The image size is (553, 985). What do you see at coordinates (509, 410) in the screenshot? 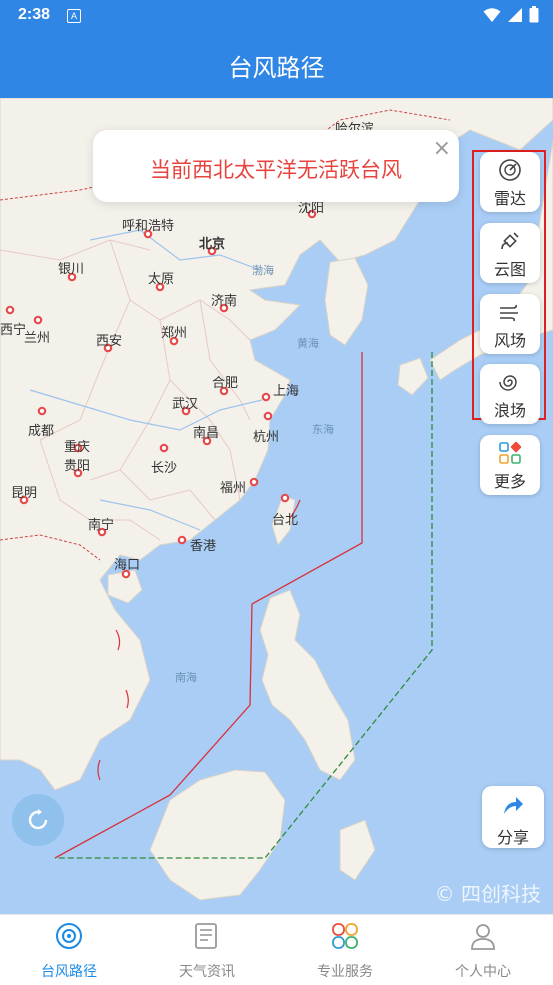
I see `wave-field-label: 浪场` at bounding box center [509, 410].